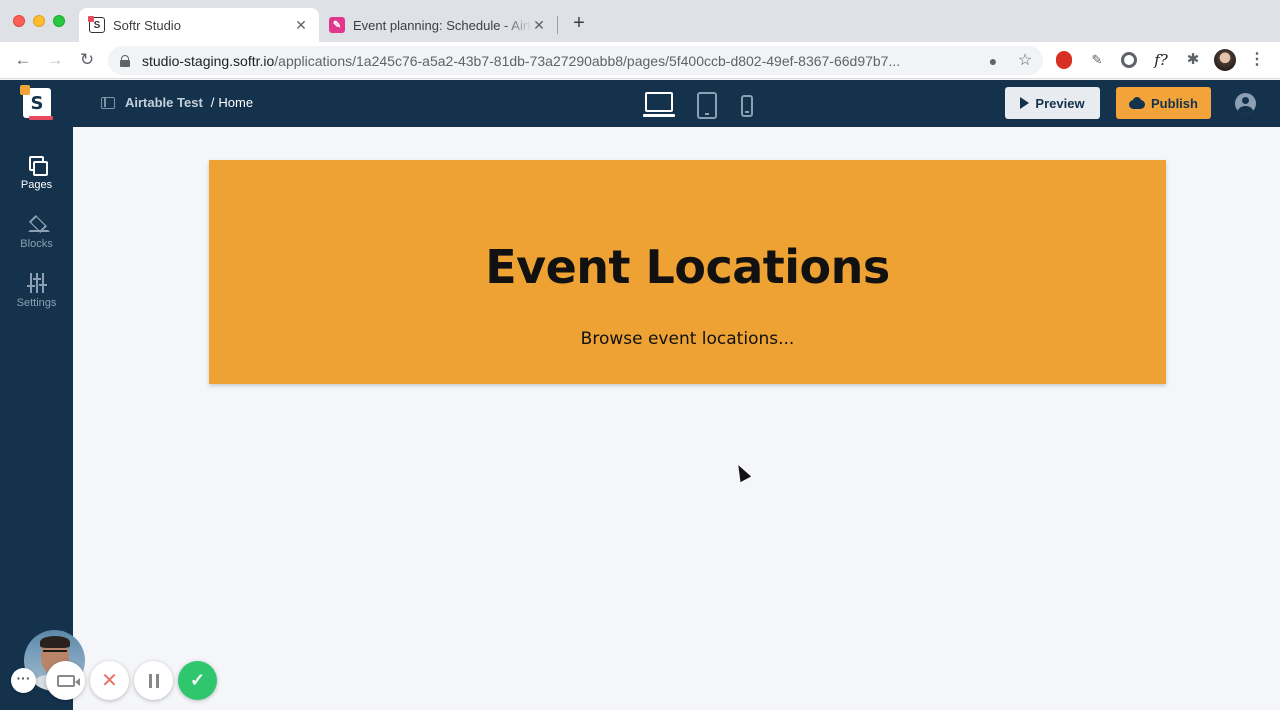  What do you see at coordinates (1137, 103) in the screenshot?
I see `cloud-upload-icon` at bounding box center [1137, 103].